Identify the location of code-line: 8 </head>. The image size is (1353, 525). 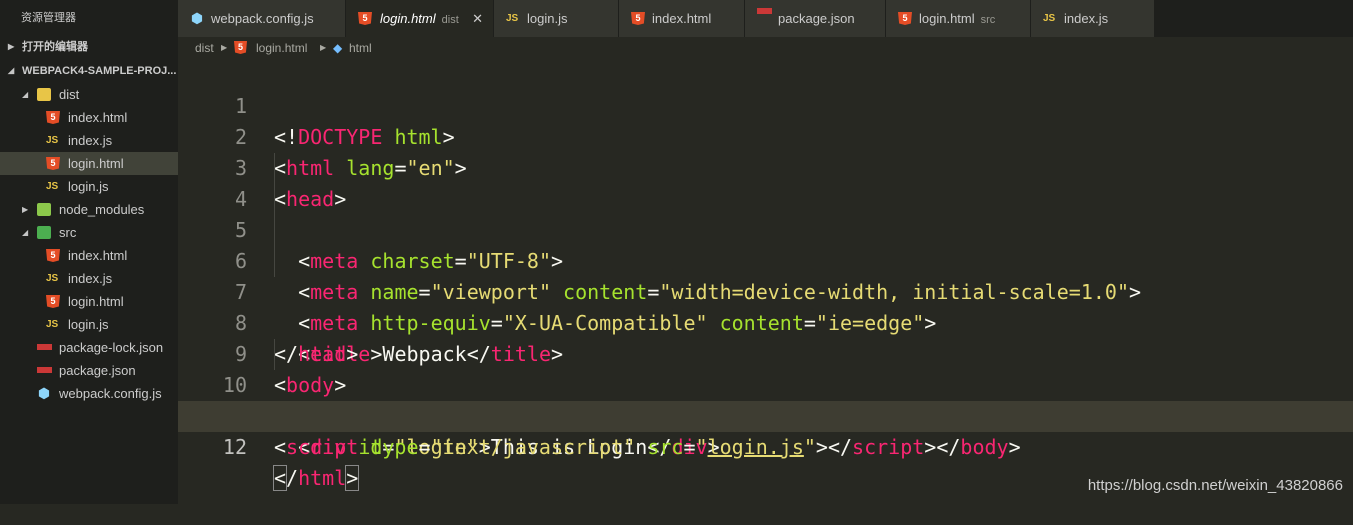
(765, 321).